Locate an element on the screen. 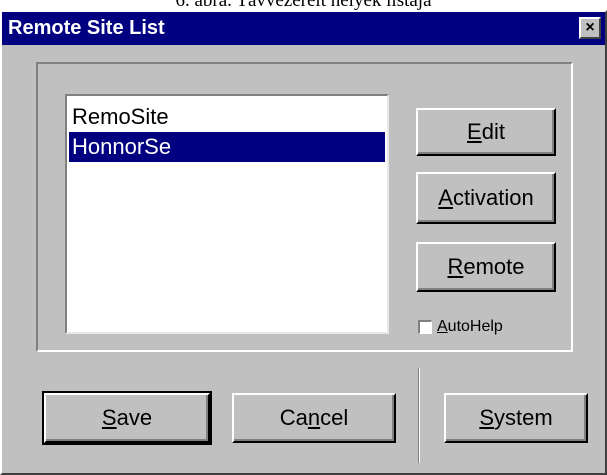  activation-button: Activation is located at coordinates (486, 198).